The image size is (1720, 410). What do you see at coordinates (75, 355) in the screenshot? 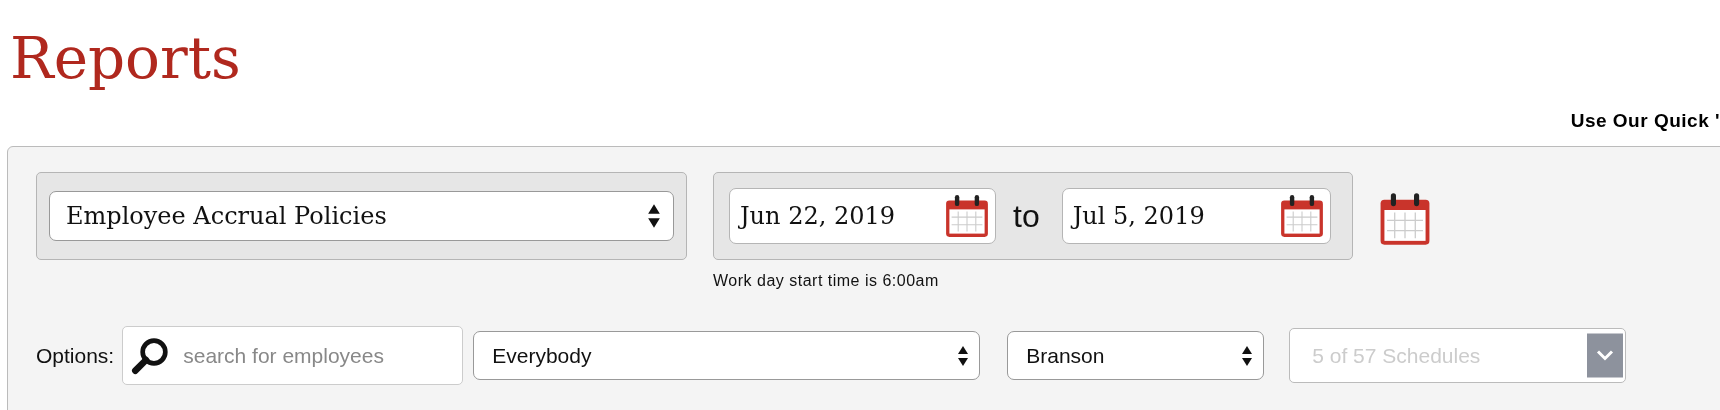
I see `options-label: Options:` at bounding box center [75, 355].